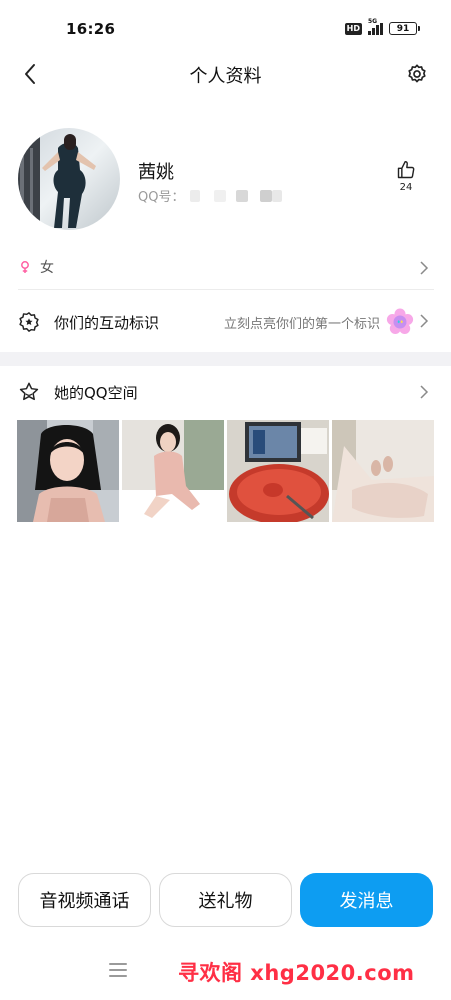 The height and width of the screenshot is (1000, 451). What do you see at coordinates (91, 29) in the screenshot?
I see `status-time: 16:26` at bounding box center [91, 29].